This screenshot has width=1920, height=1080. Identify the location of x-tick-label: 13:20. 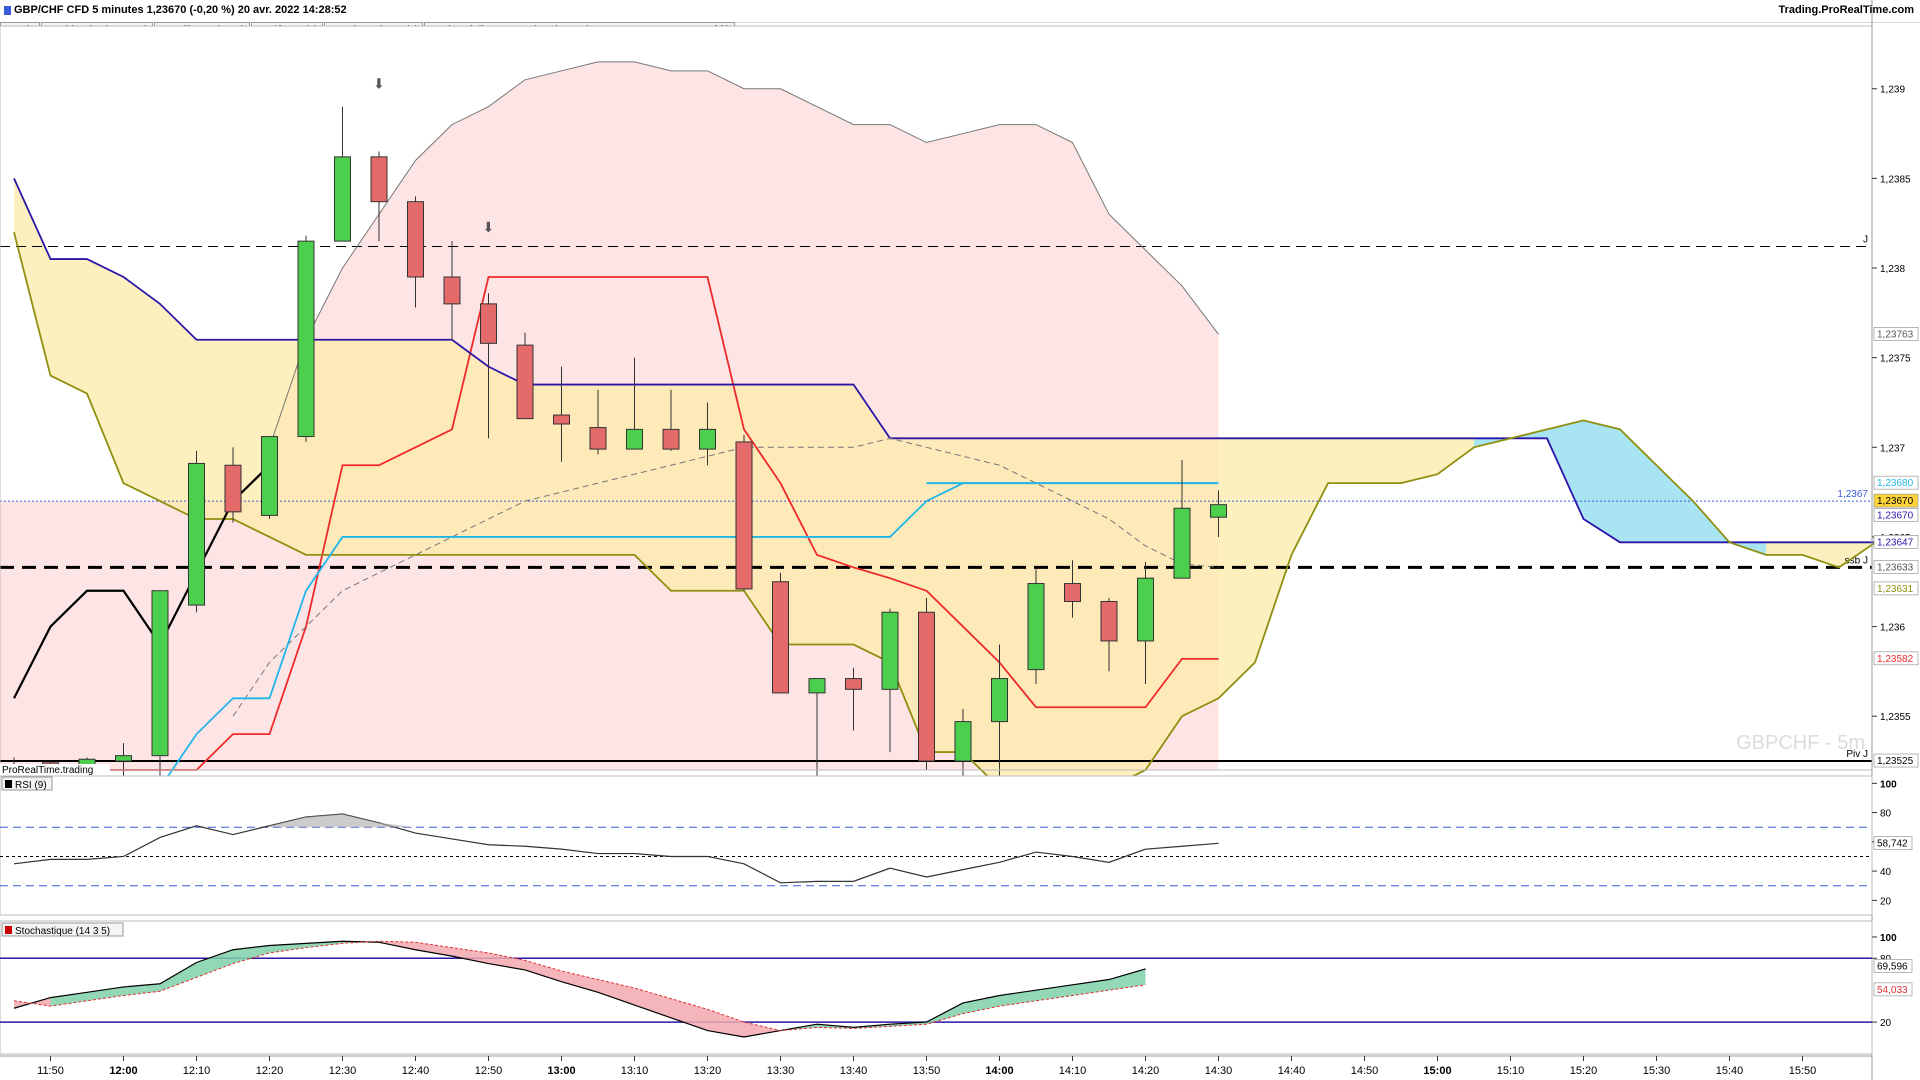
(708, 1071).